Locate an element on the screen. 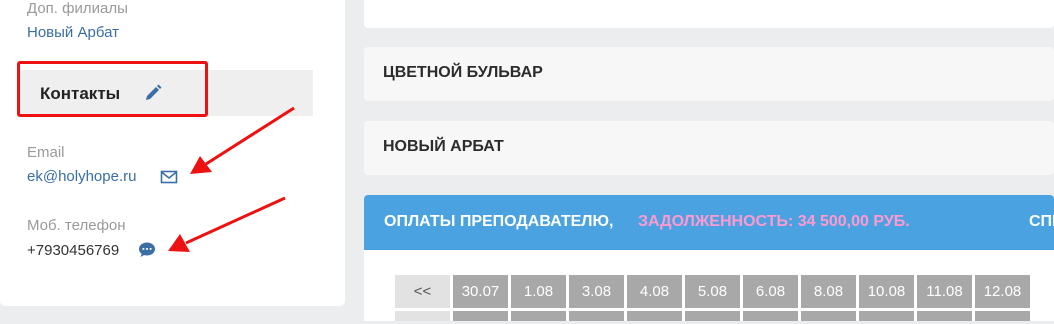  date-cell: 10.08 is located at coordinates (886, 291).